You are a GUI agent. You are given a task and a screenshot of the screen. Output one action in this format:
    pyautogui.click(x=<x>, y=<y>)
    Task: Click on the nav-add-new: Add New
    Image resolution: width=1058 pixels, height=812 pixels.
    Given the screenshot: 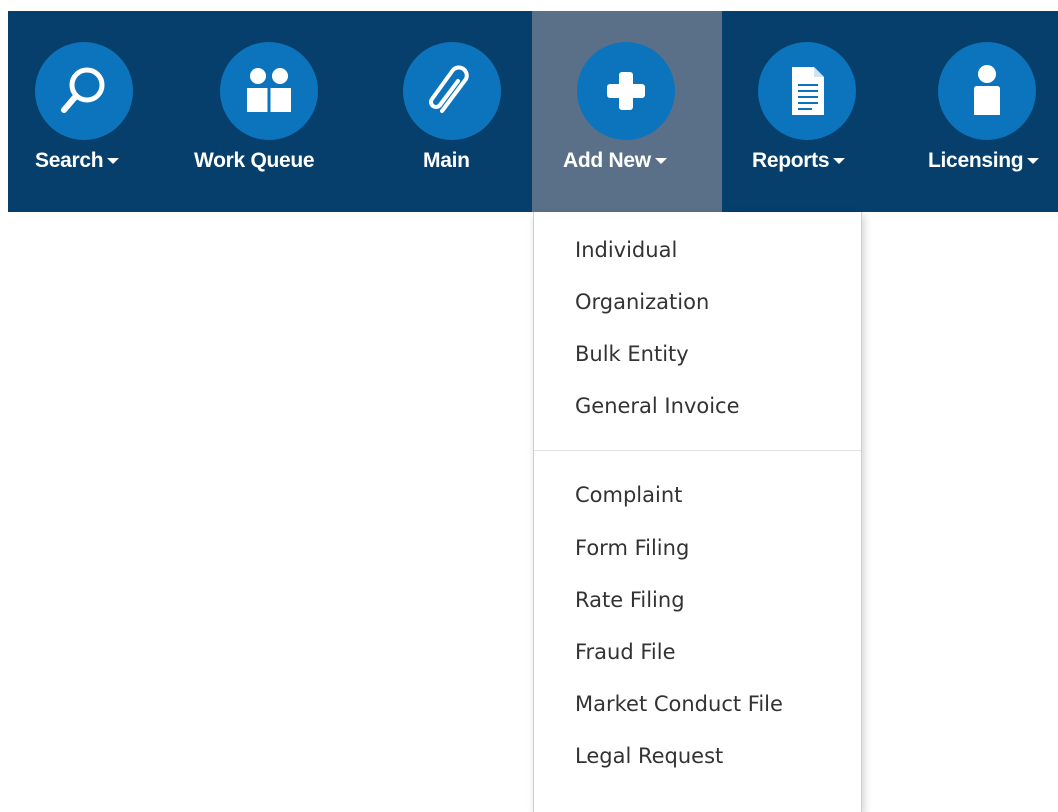 What is the action you would take?
    pyautogui.click(x=627, y=111)
    